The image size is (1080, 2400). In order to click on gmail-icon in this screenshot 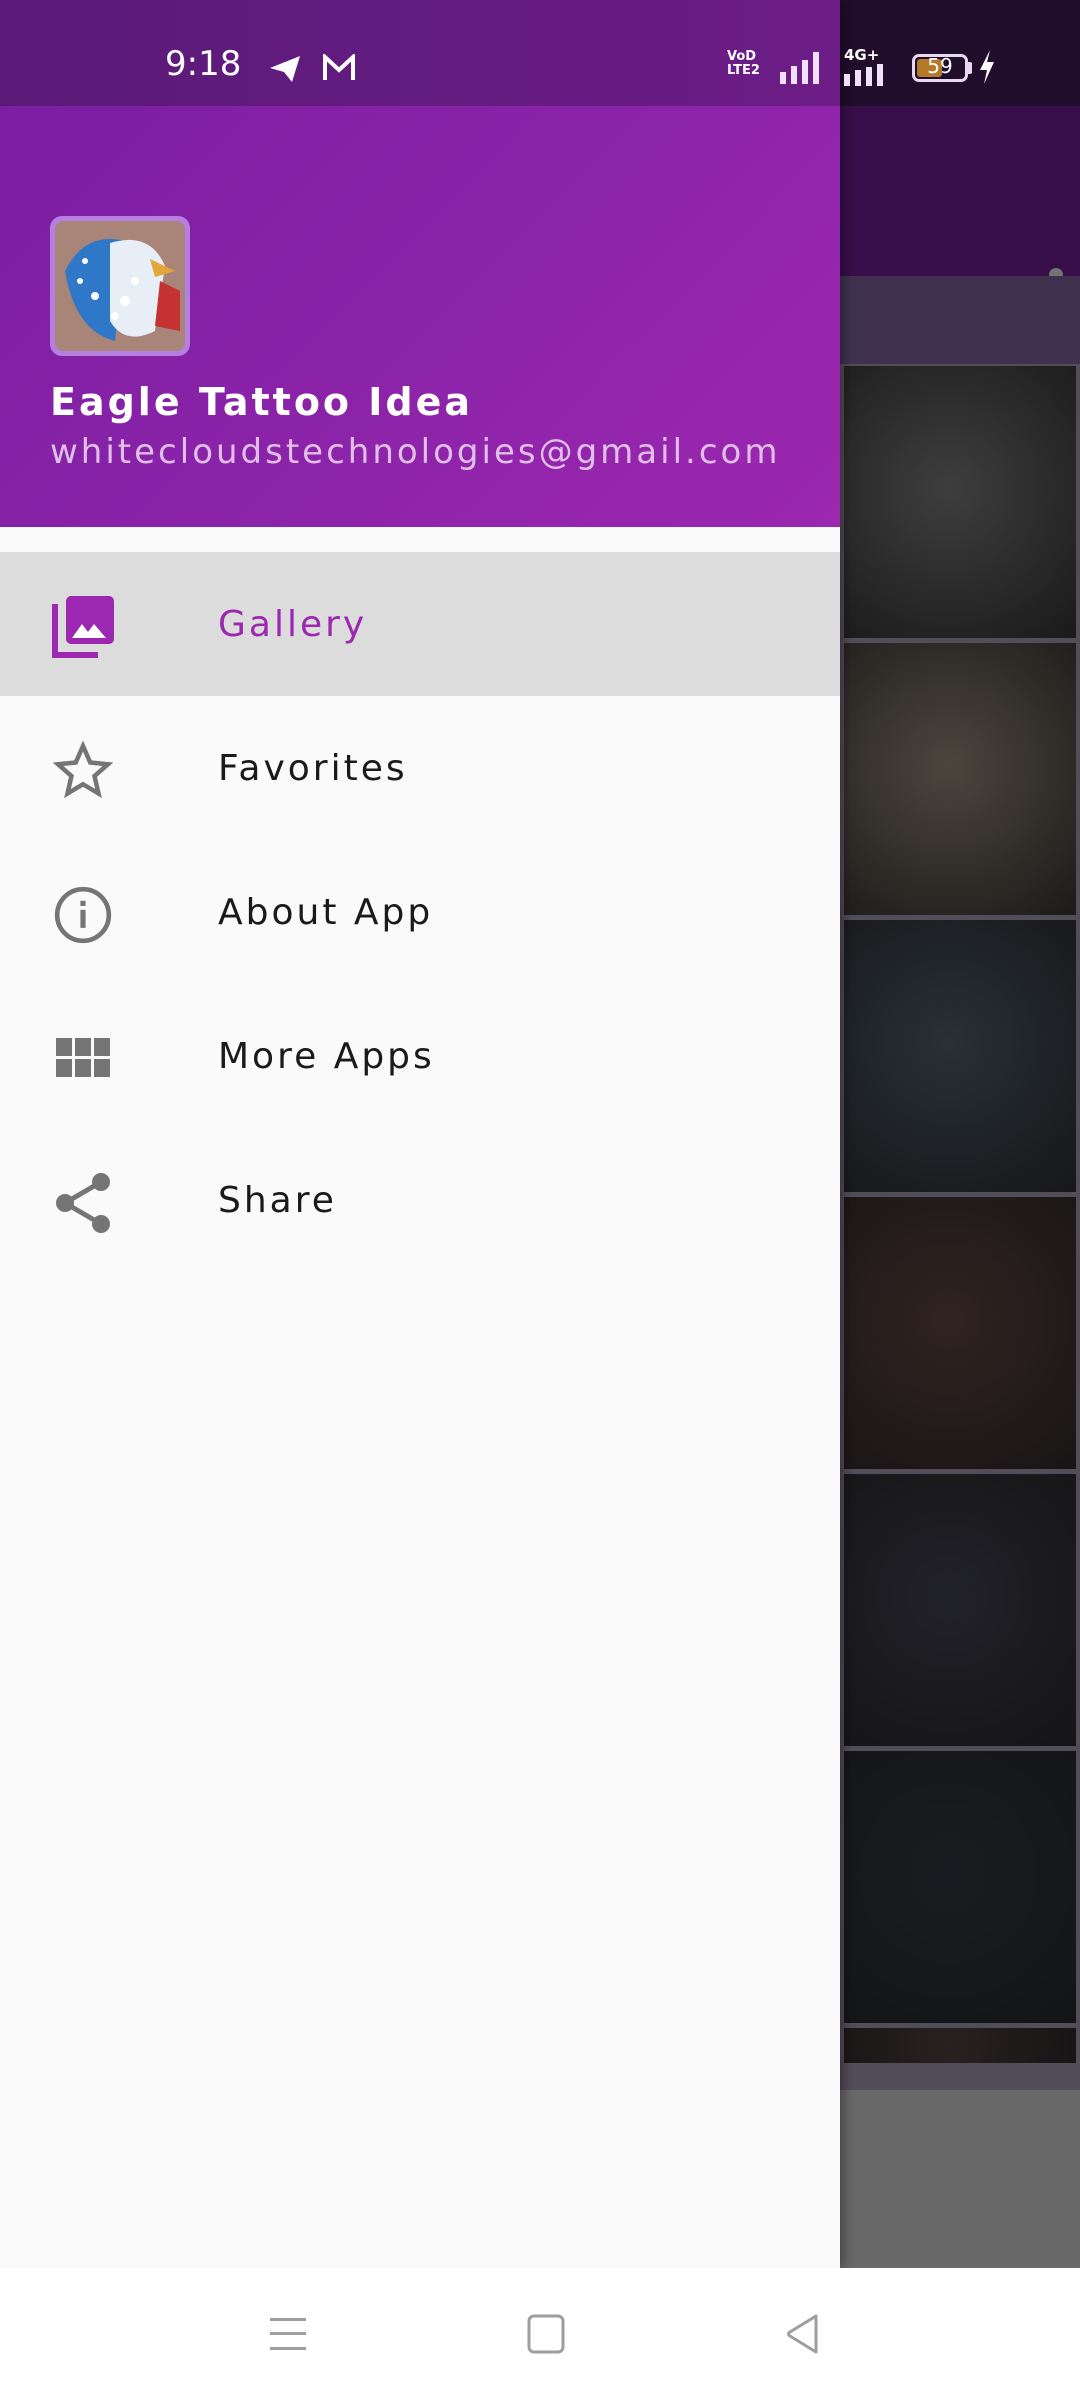, I will do `click(339, 69)`.